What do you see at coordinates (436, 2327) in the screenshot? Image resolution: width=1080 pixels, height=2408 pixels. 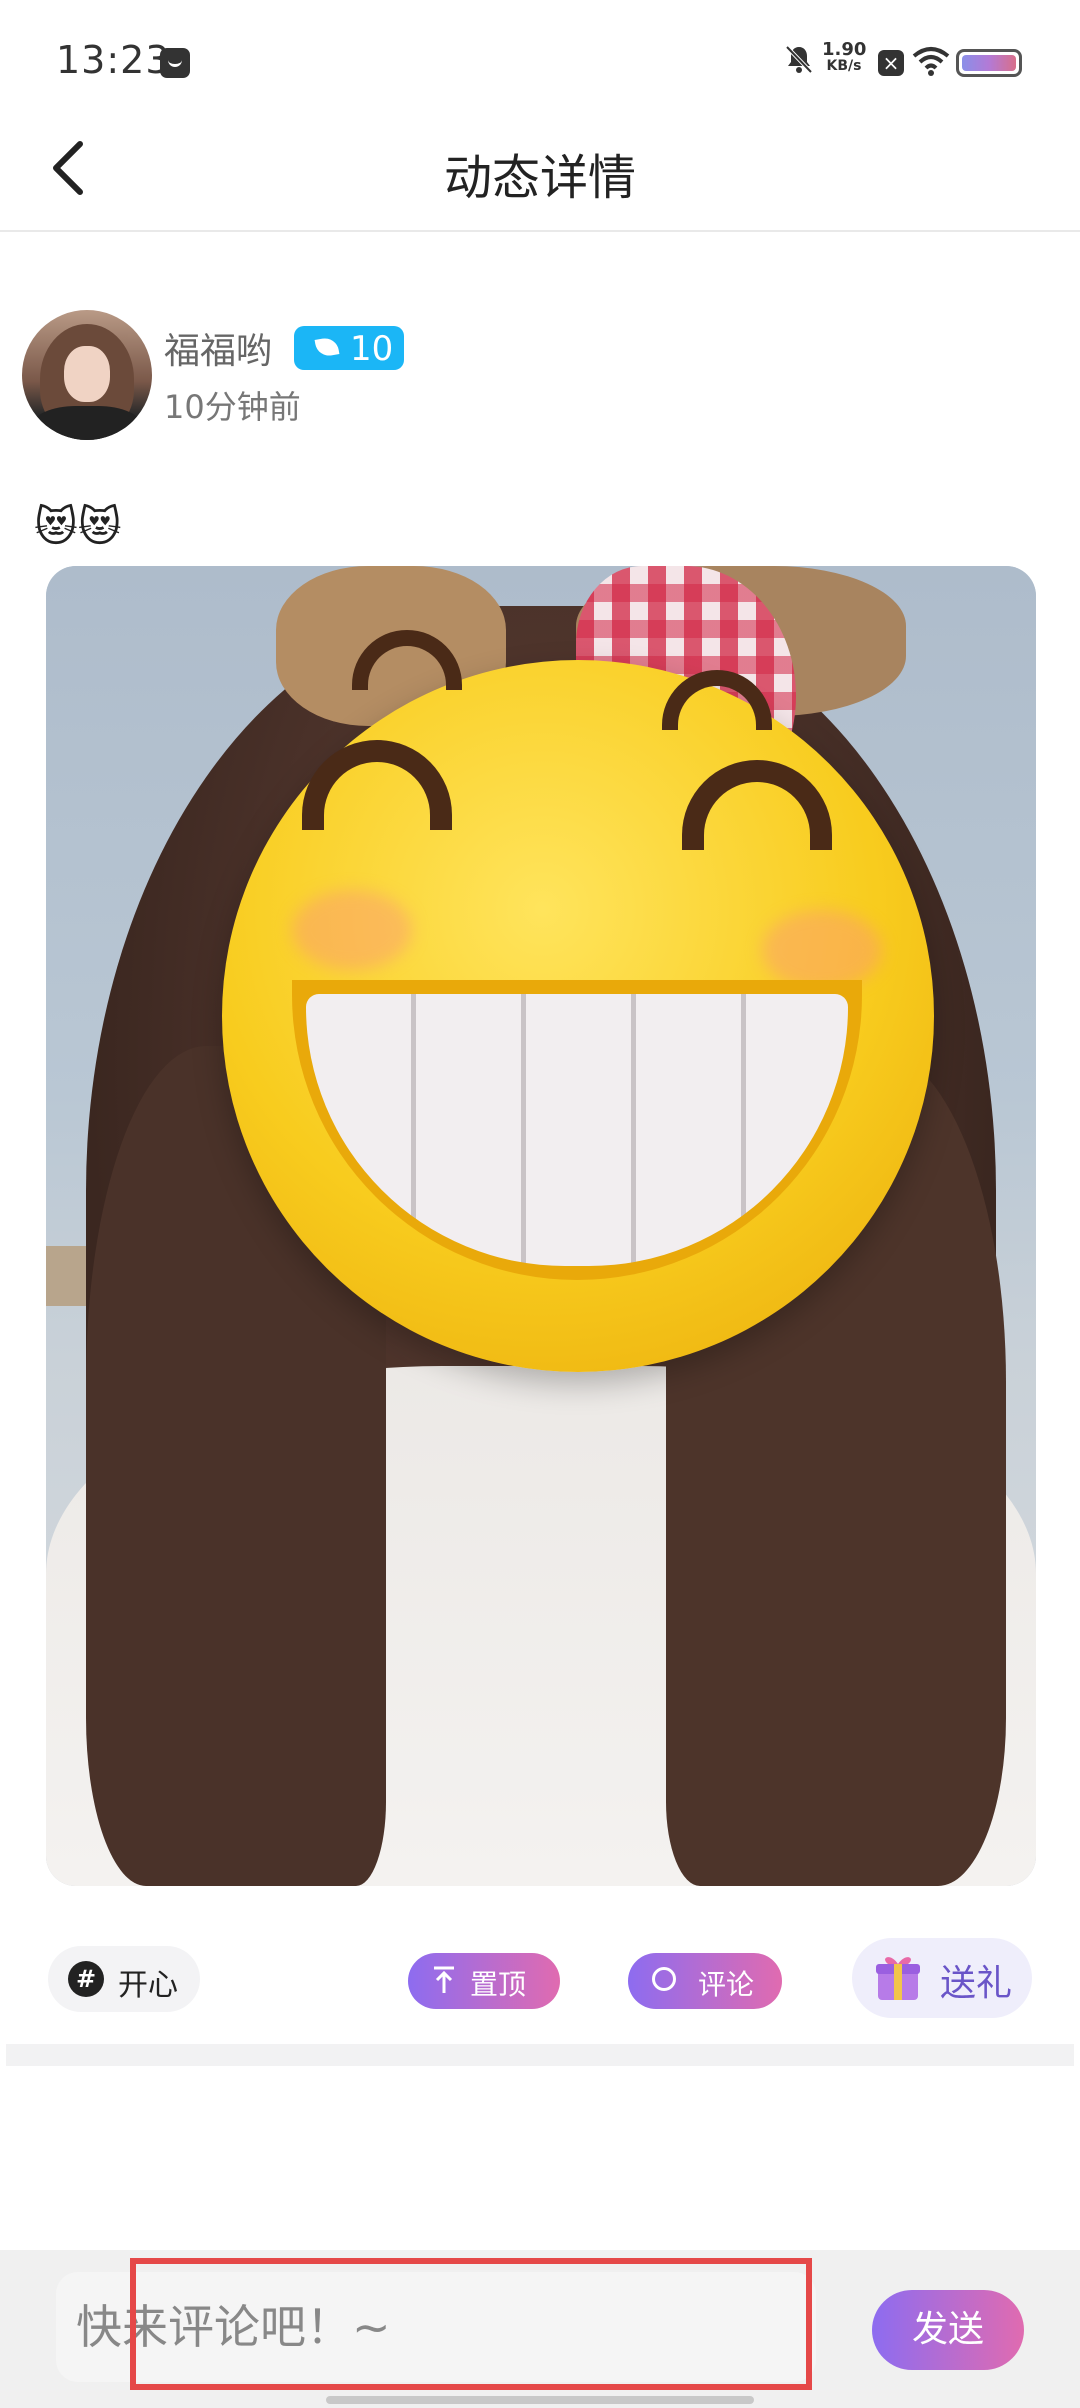 I see `comment-input` at bounding box center [436, 2327].